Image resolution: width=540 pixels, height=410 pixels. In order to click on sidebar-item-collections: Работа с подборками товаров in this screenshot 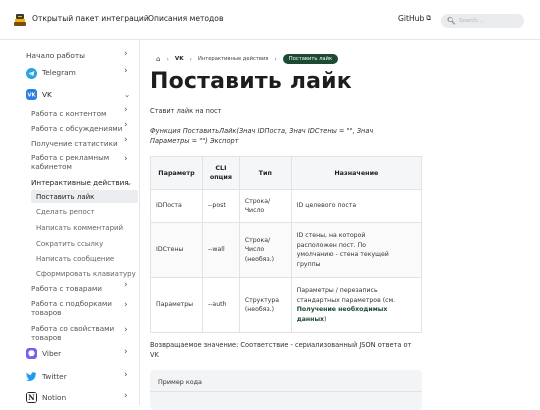, I will do `click(71, 308)`.